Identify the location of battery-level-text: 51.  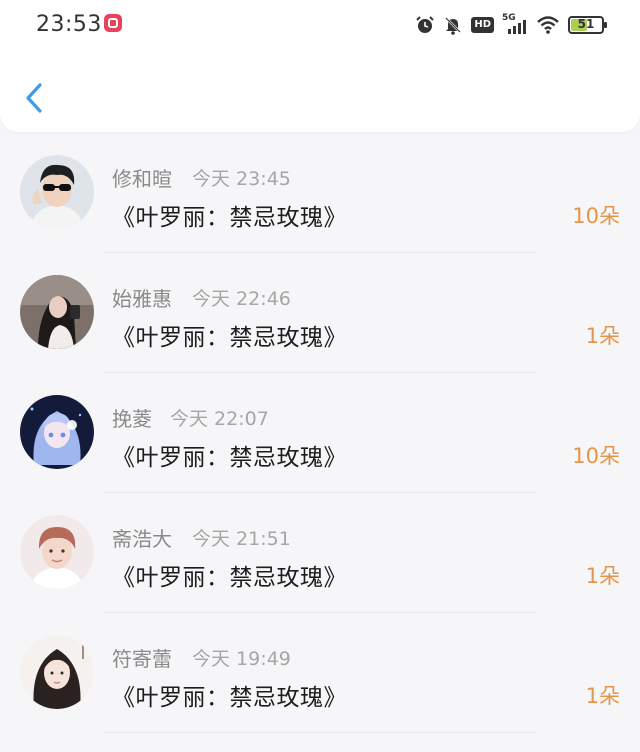
(586, 24).